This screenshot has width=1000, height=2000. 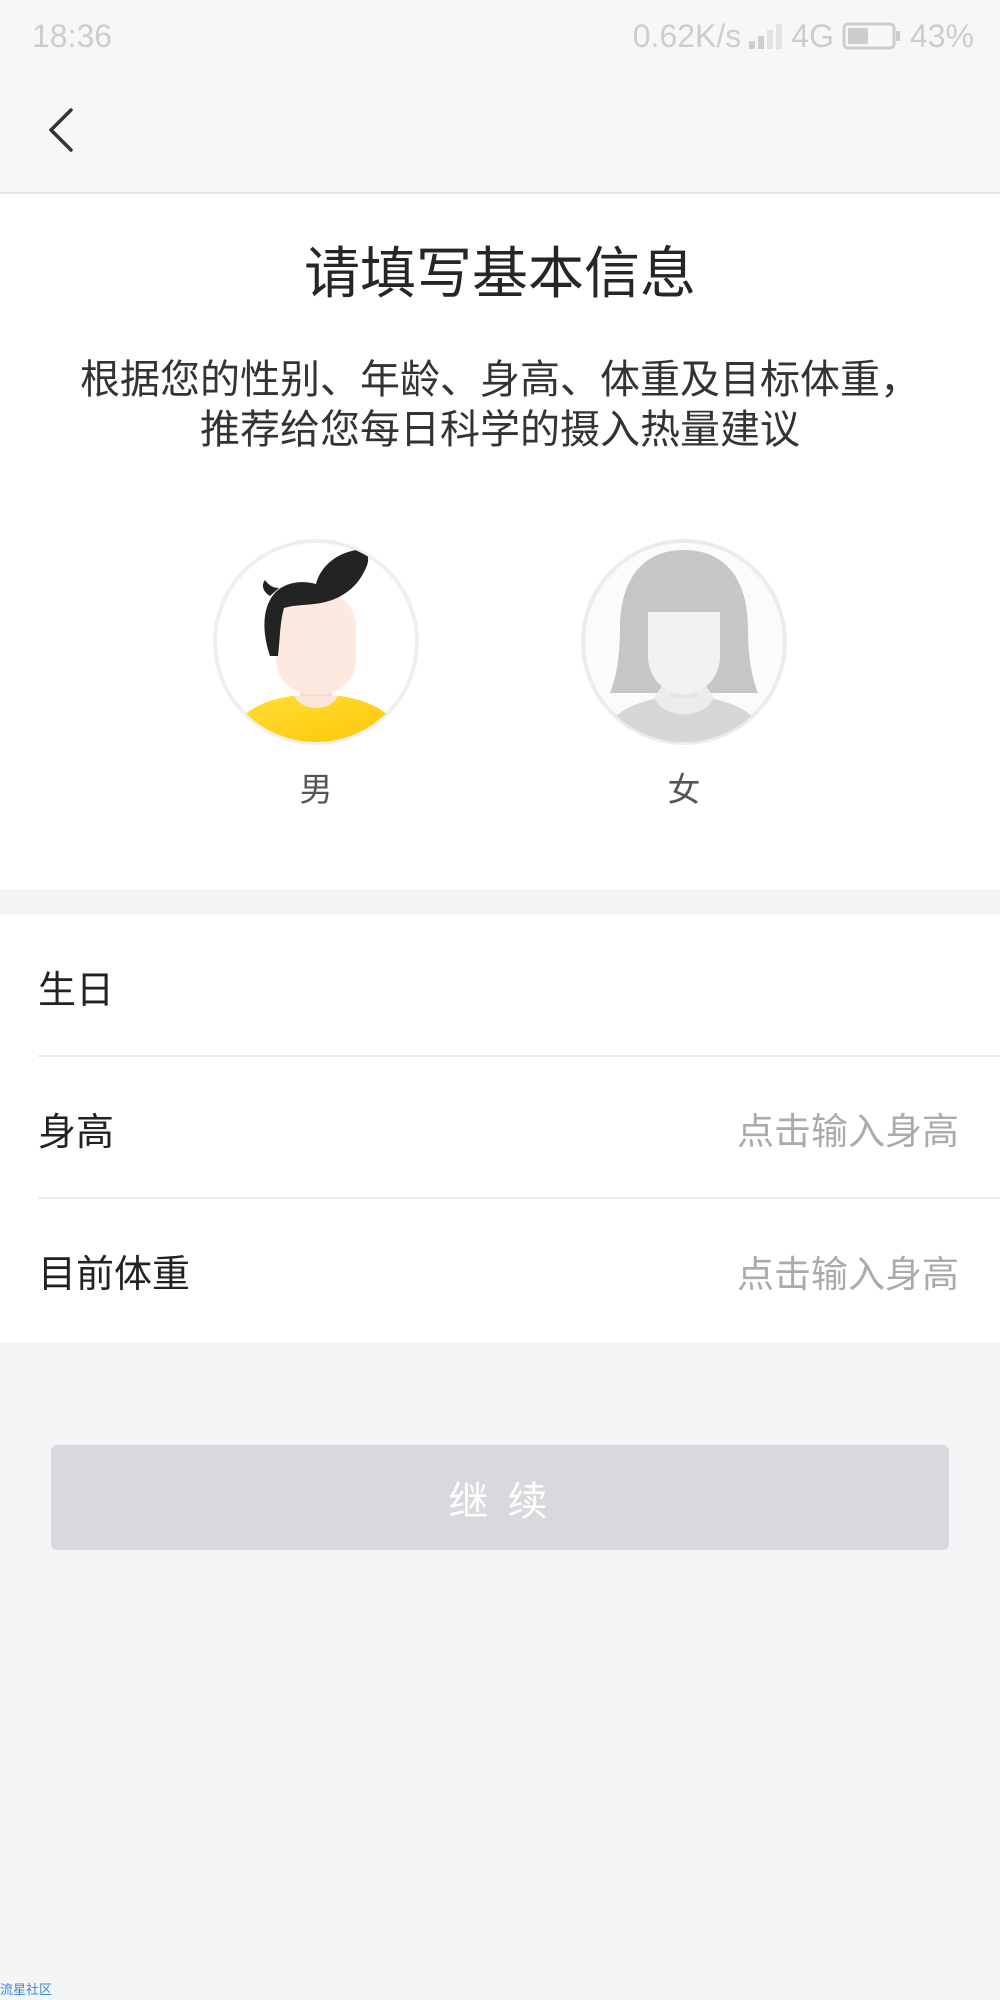 What do you see at coordinates (500, 380) in the screenshot?
I see `subtitle-line-1: 根据您的性别、年龄、身高、体重及目标体重，` at bounding box center [500, 380].